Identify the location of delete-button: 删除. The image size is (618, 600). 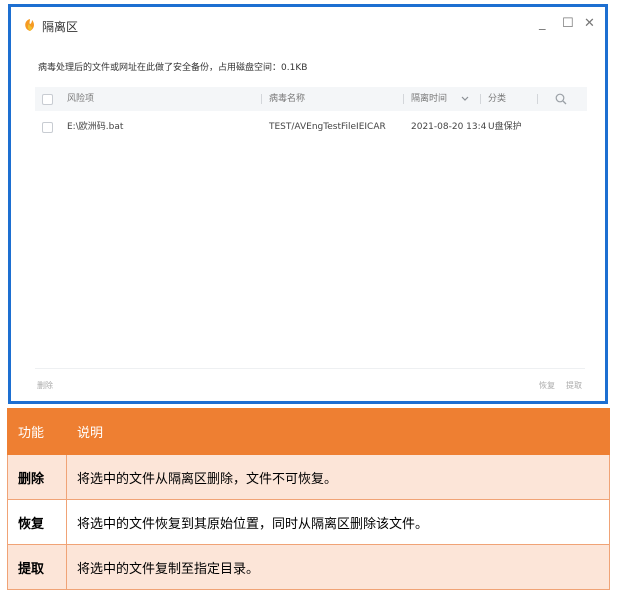
(45, 385).